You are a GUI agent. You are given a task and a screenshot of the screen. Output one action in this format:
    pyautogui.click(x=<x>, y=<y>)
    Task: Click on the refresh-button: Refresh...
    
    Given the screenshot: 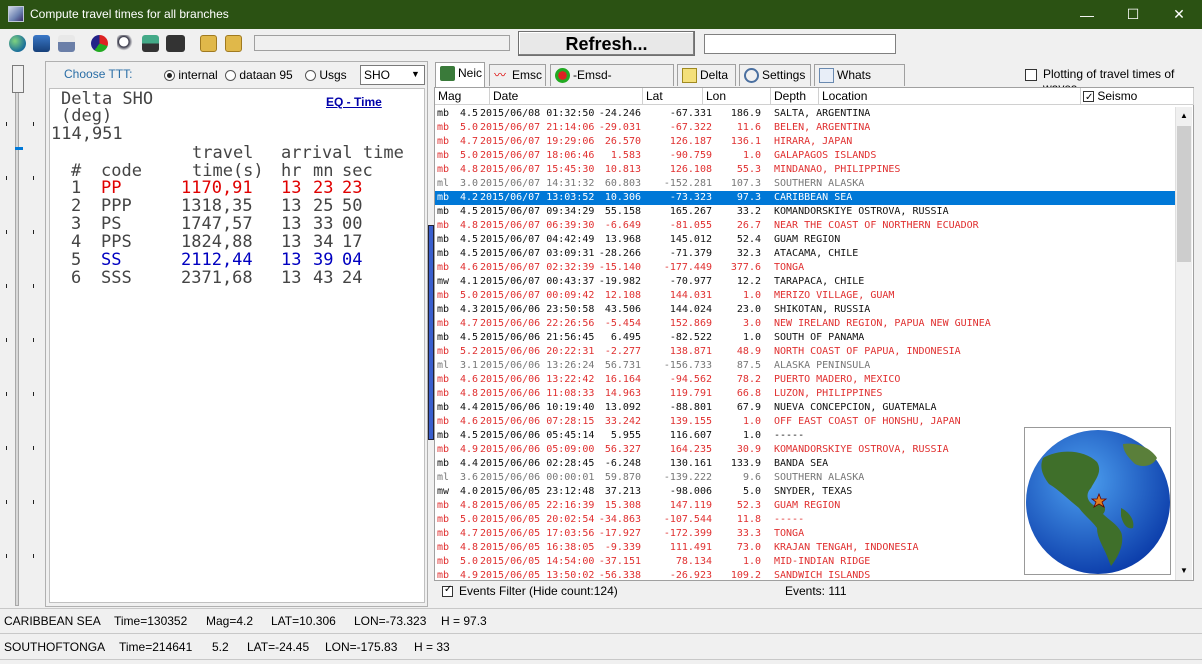 What is the action you would take?
    pyautogui.click(x=606, y=43)
    